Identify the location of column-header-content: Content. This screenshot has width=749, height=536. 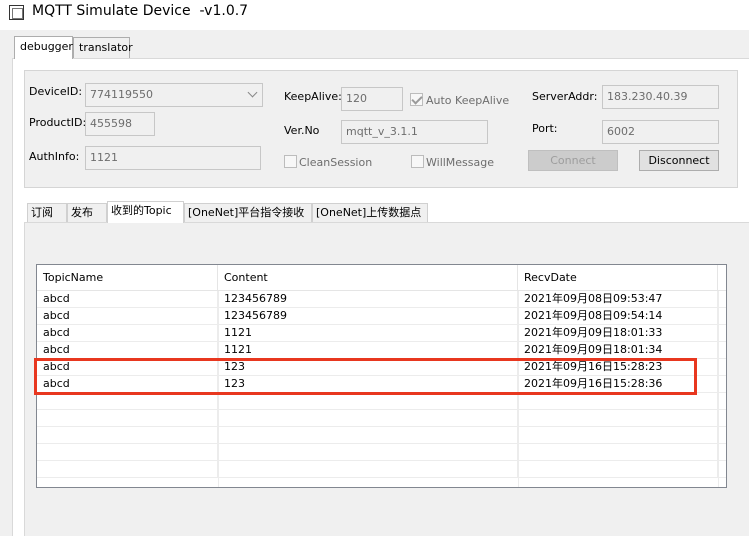
(368, 278).